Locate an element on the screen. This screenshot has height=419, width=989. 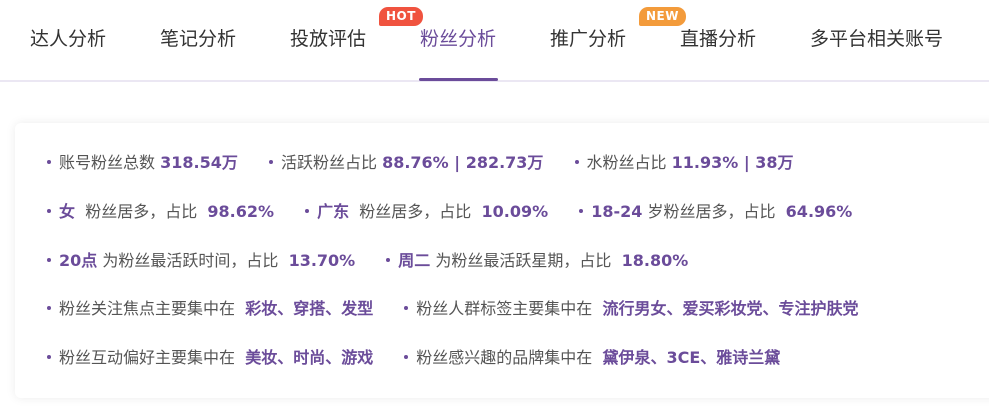
stat-value: 18-24 is located at coordinates (617, 211).